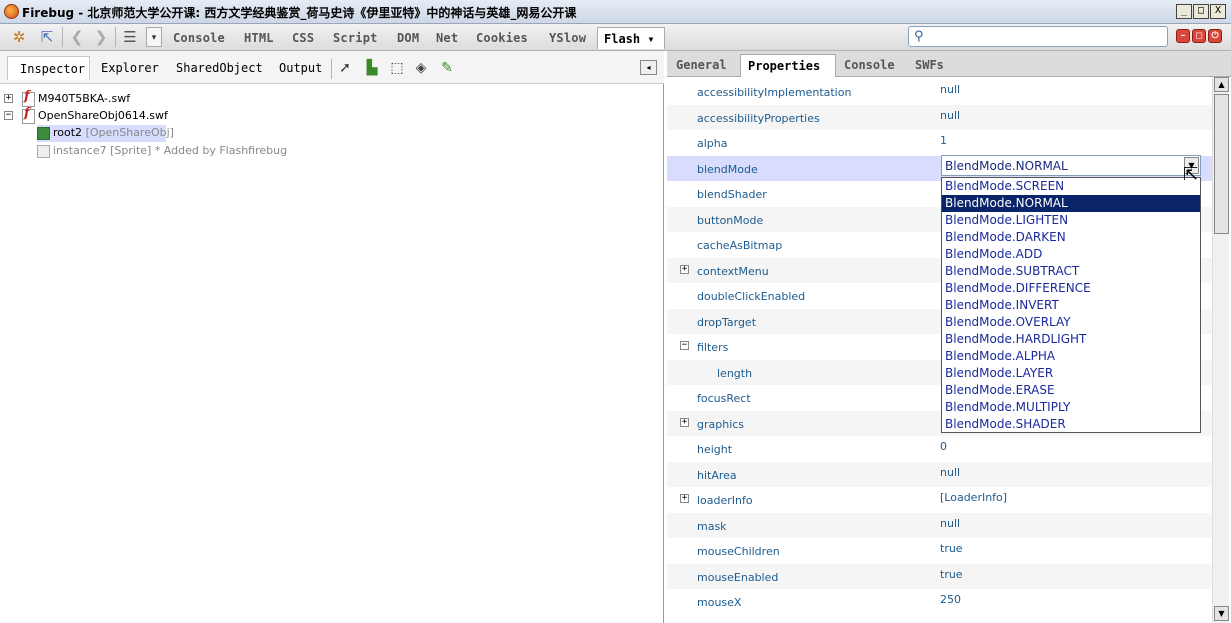 The image size is (1231, 623). I want to click on layers-icon: ◈, so click(421, 68).